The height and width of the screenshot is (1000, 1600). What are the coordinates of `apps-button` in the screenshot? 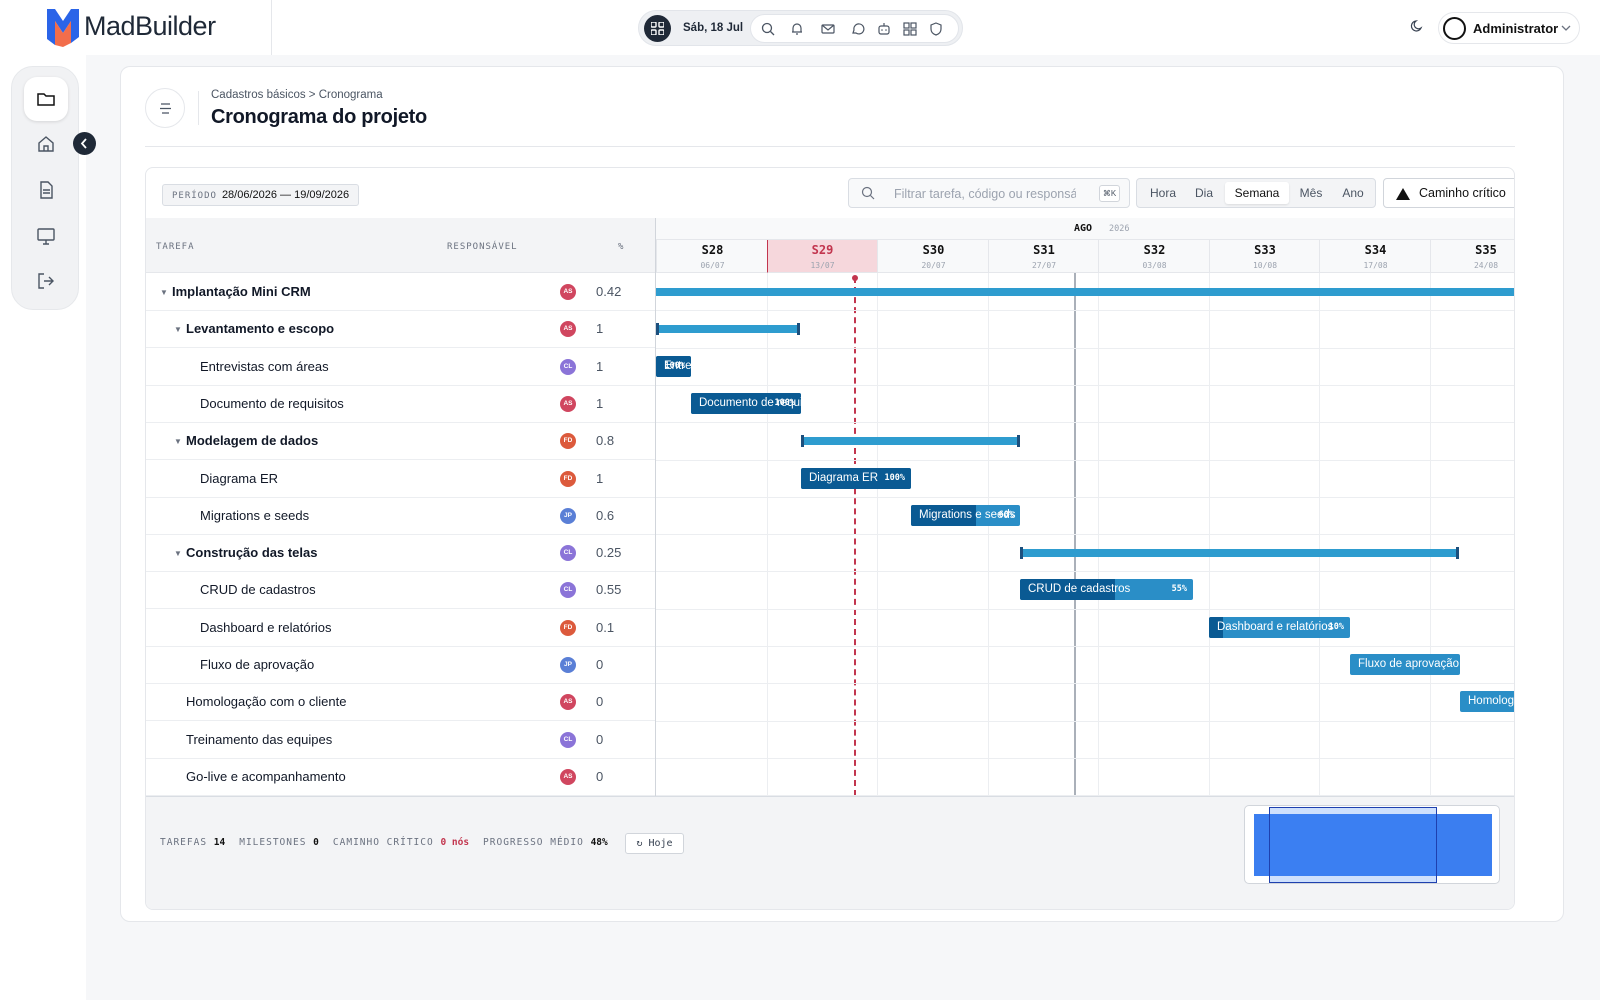 It's located at (657, 28).